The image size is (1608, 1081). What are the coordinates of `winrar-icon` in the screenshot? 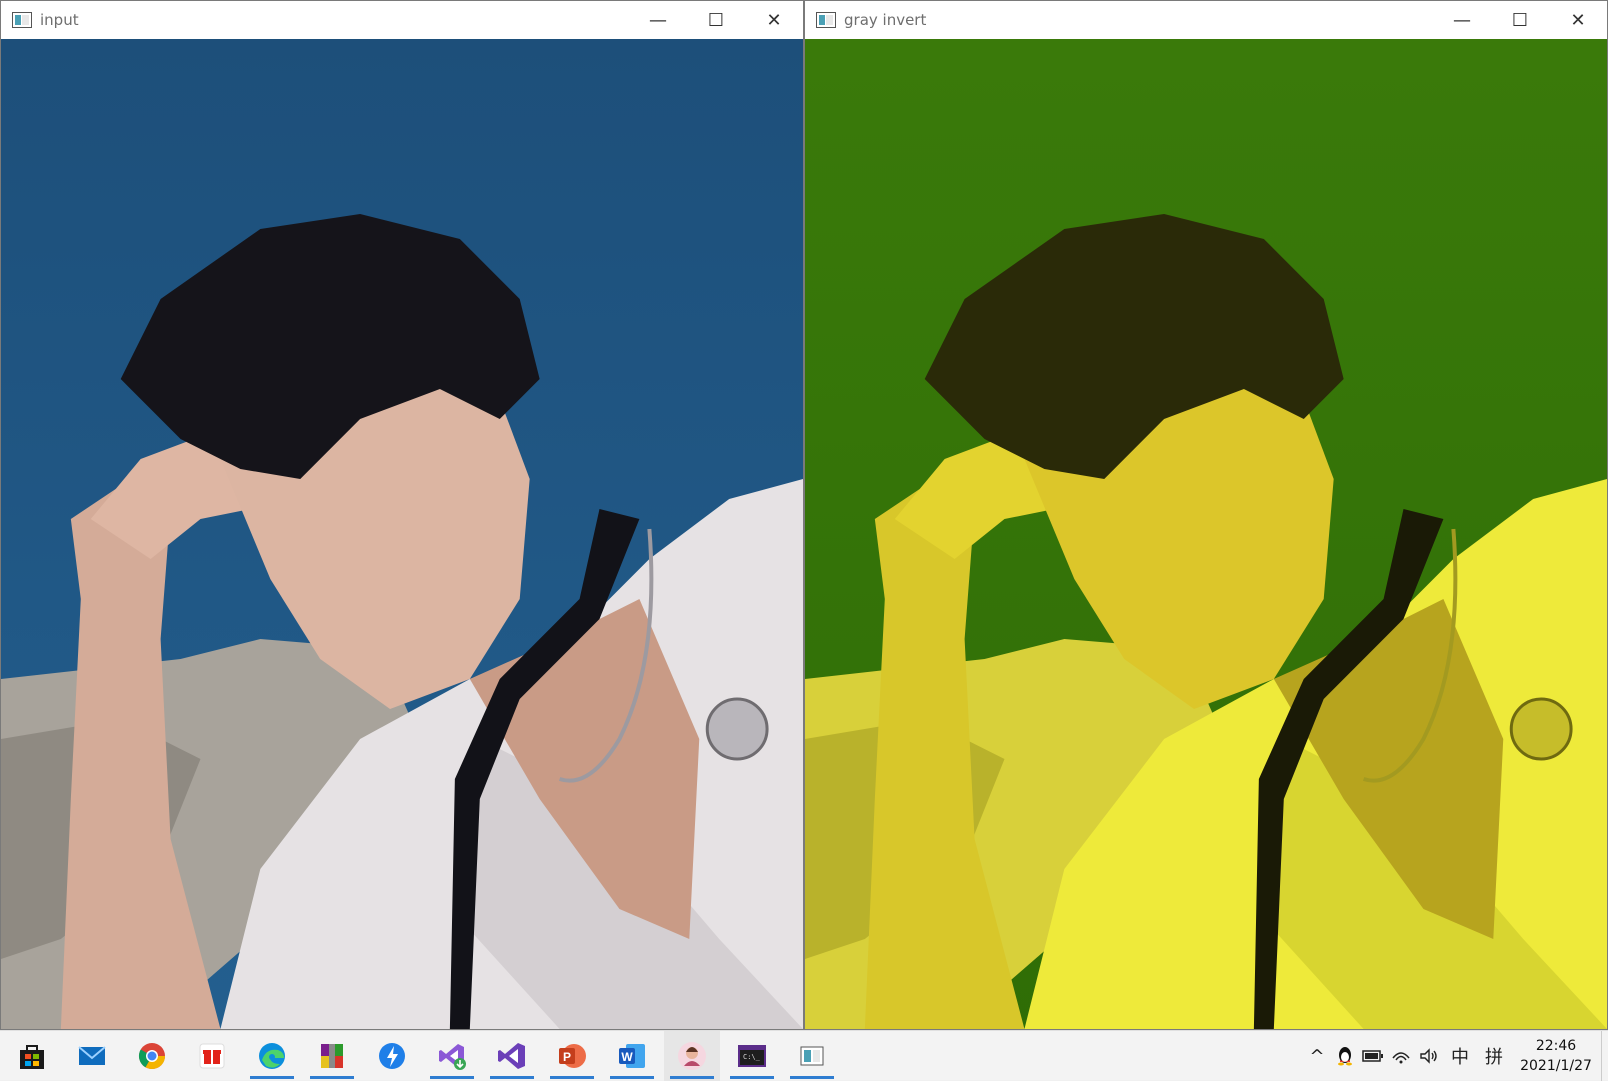 It's located at (332, 1056).